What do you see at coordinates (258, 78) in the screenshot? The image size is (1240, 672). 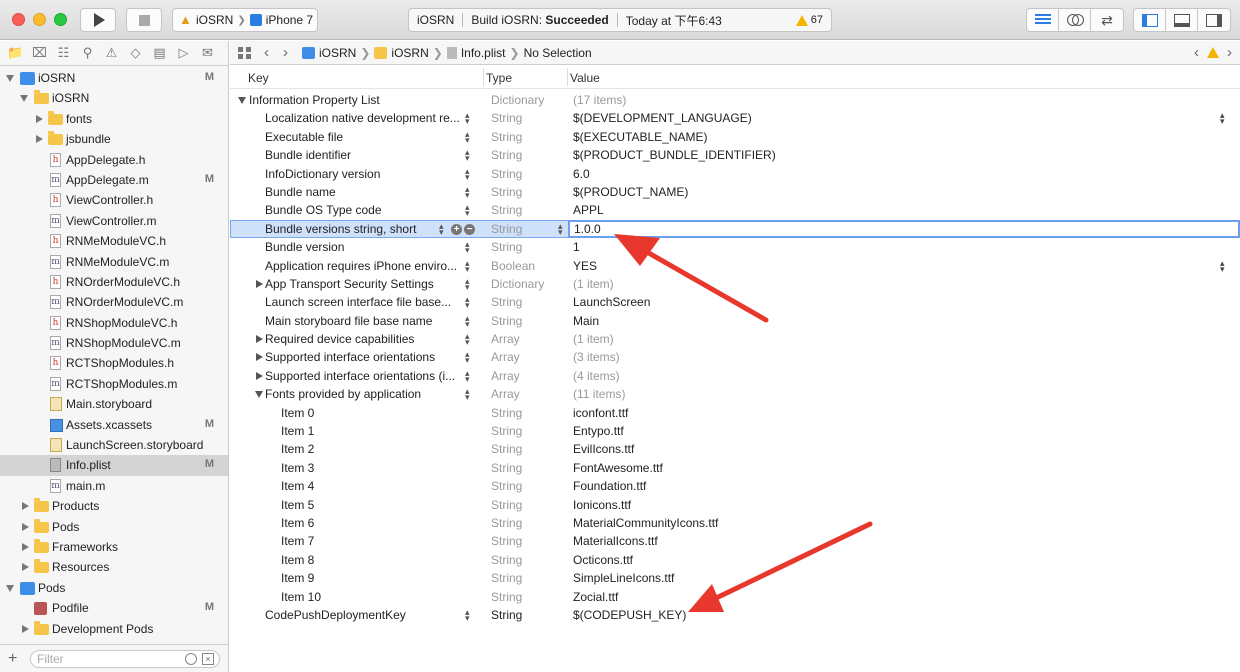 I see `column-header-key: Key` at bounding box center [258, 78].